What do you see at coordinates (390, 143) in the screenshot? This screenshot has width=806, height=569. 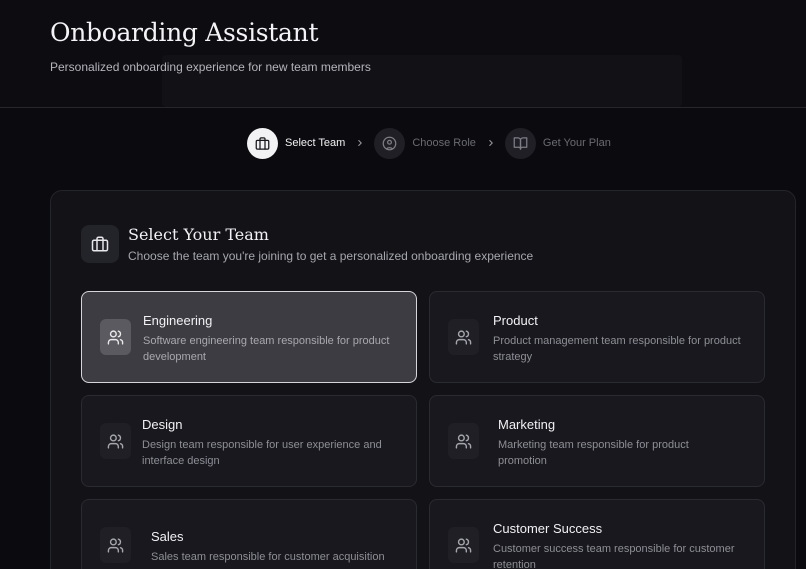 I see `user-circle-icon` at bounding box center [390, 143].